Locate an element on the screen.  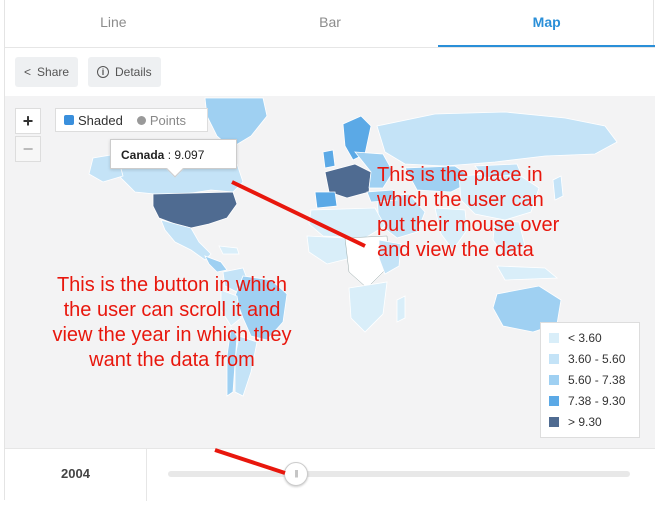
chart-tabs: Line Bar Map is located at coordinates (330, 24).